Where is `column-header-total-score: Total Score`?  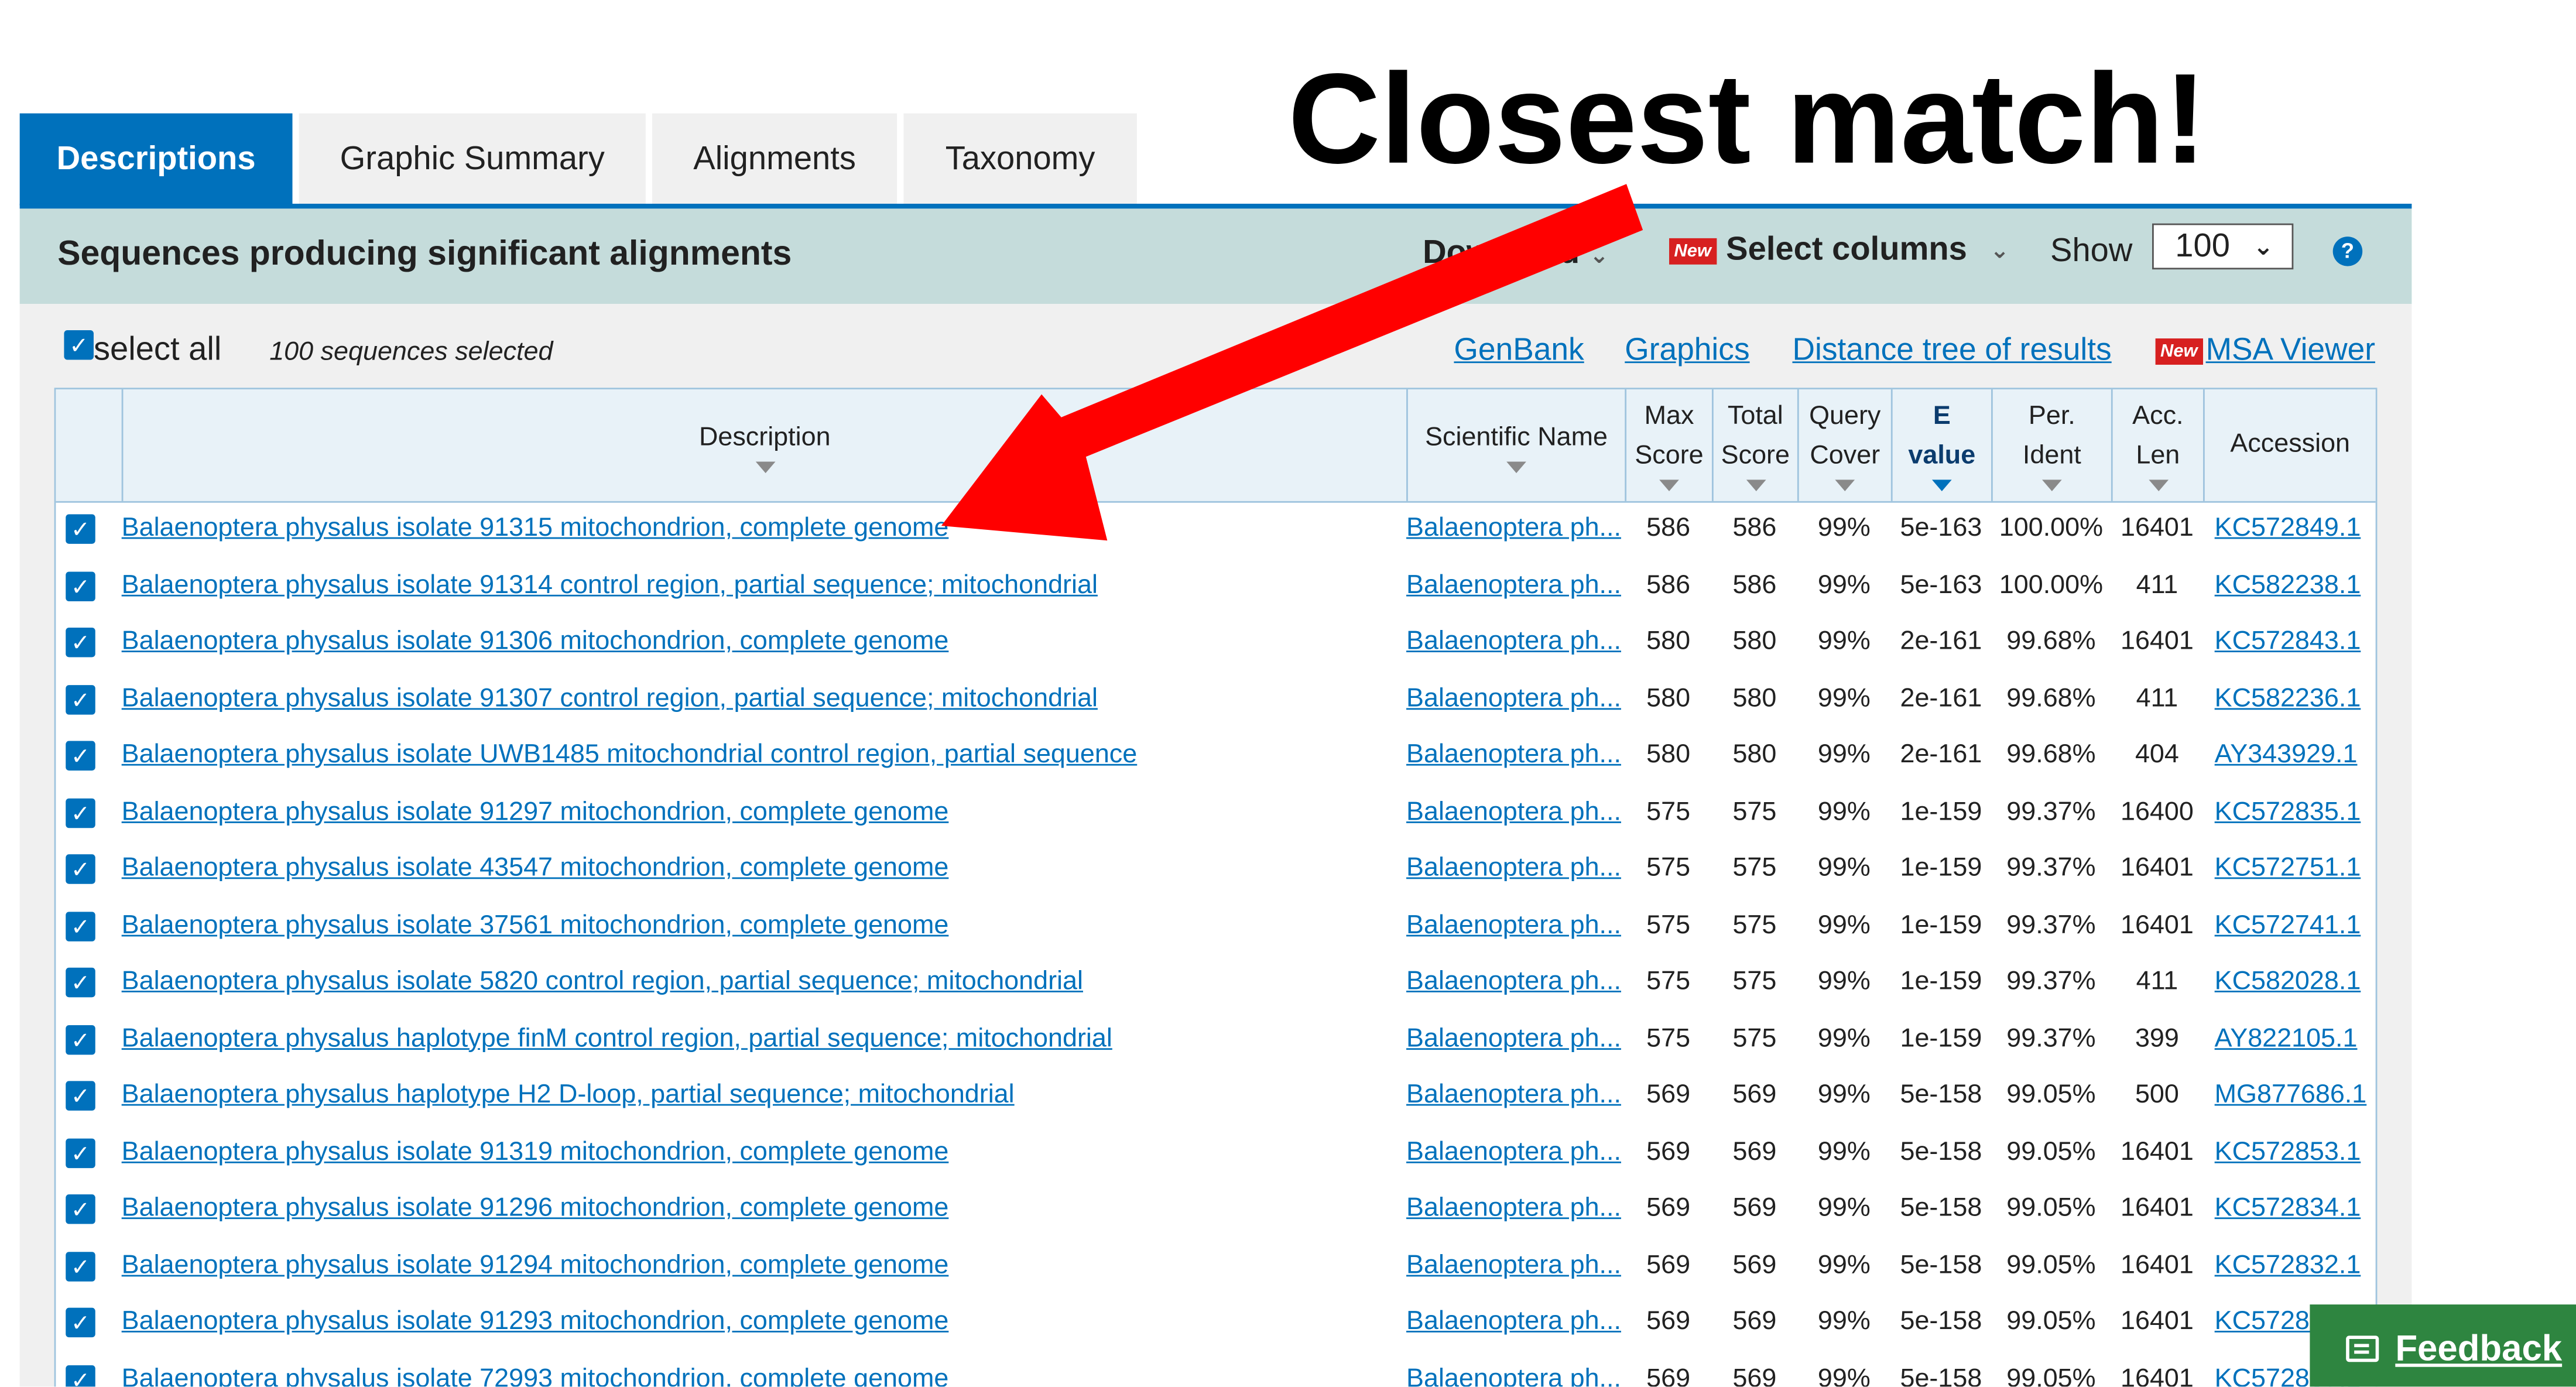 column-header-total-score: Total Score is located at coordinates (1754, 445).